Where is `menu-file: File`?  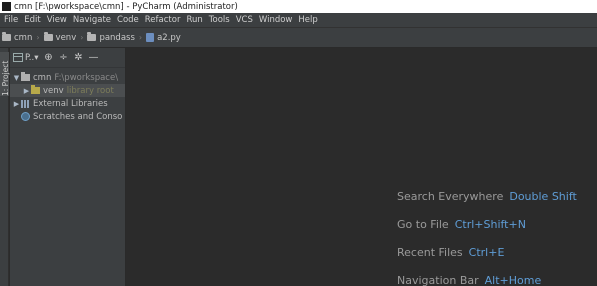 menu-file: File is located at coordinates (11, 20).